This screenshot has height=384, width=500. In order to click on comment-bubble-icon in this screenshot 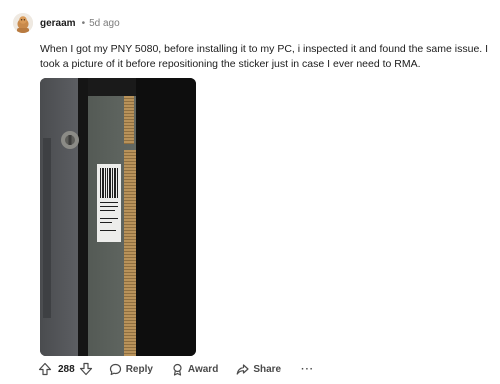, I will do `click(115, 369)`.